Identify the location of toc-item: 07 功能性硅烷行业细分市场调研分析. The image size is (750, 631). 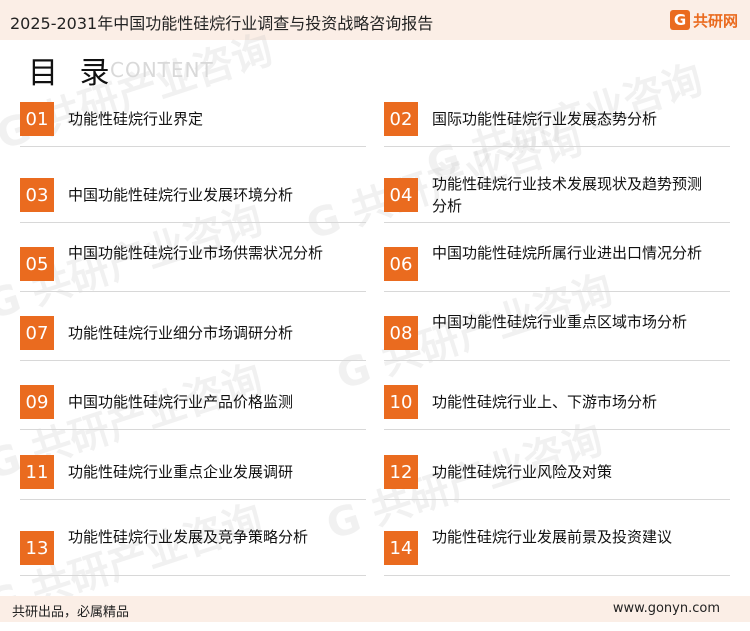
(193, 341).